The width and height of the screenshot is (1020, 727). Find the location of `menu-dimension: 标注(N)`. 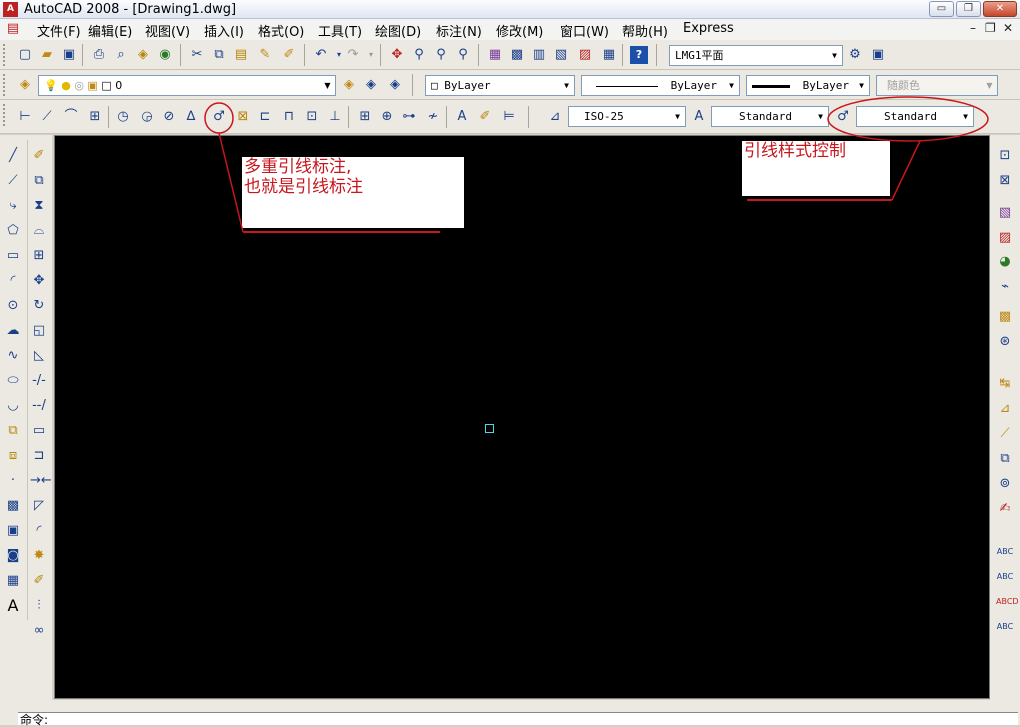

menu-dimension: 标注(N) is located at coordinates (459, 30).